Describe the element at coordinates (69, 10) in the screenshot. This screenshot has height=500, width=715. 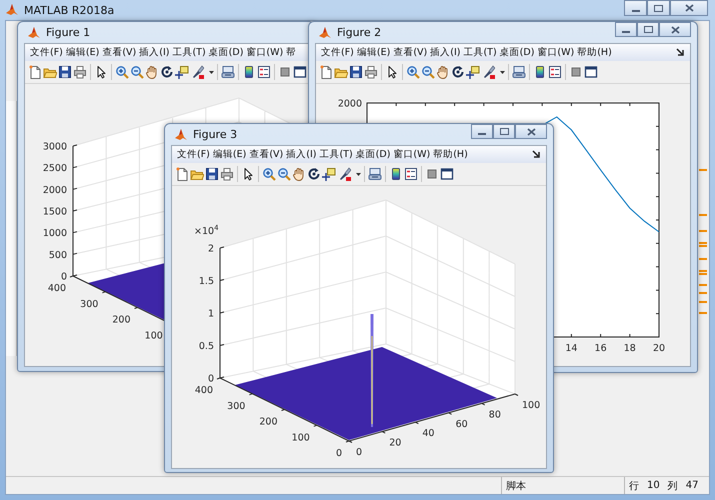
I see `window-title: MATLAB R2018a` at that location.